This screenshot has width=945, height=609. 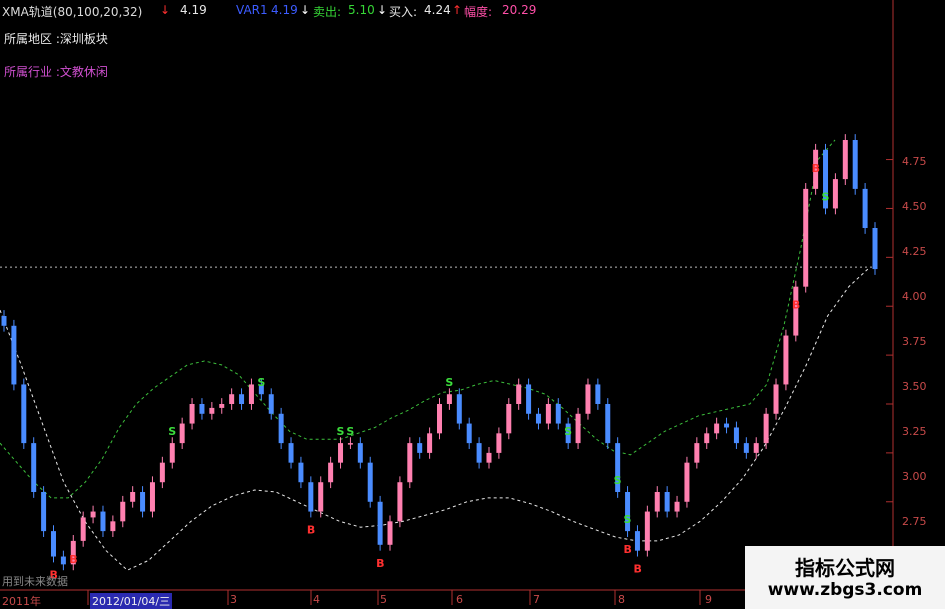 What do you see at coordinates (21, 601) in the screenshot?
I see `x-tick: 2011年` at bounding box center [21, 601].